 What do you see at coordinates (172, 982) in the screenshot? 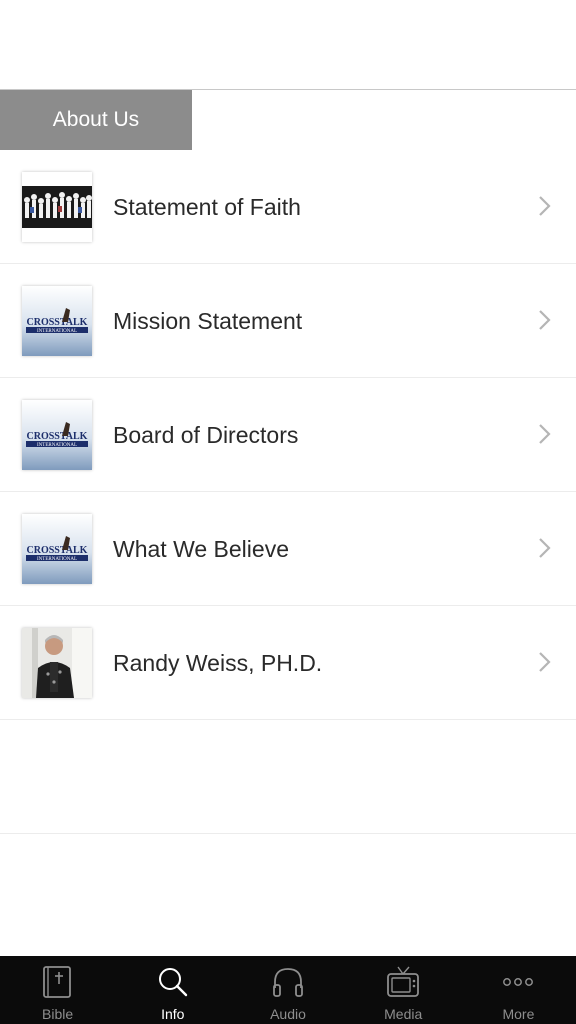
I see `search-icon` at bounding box center [172, 982].